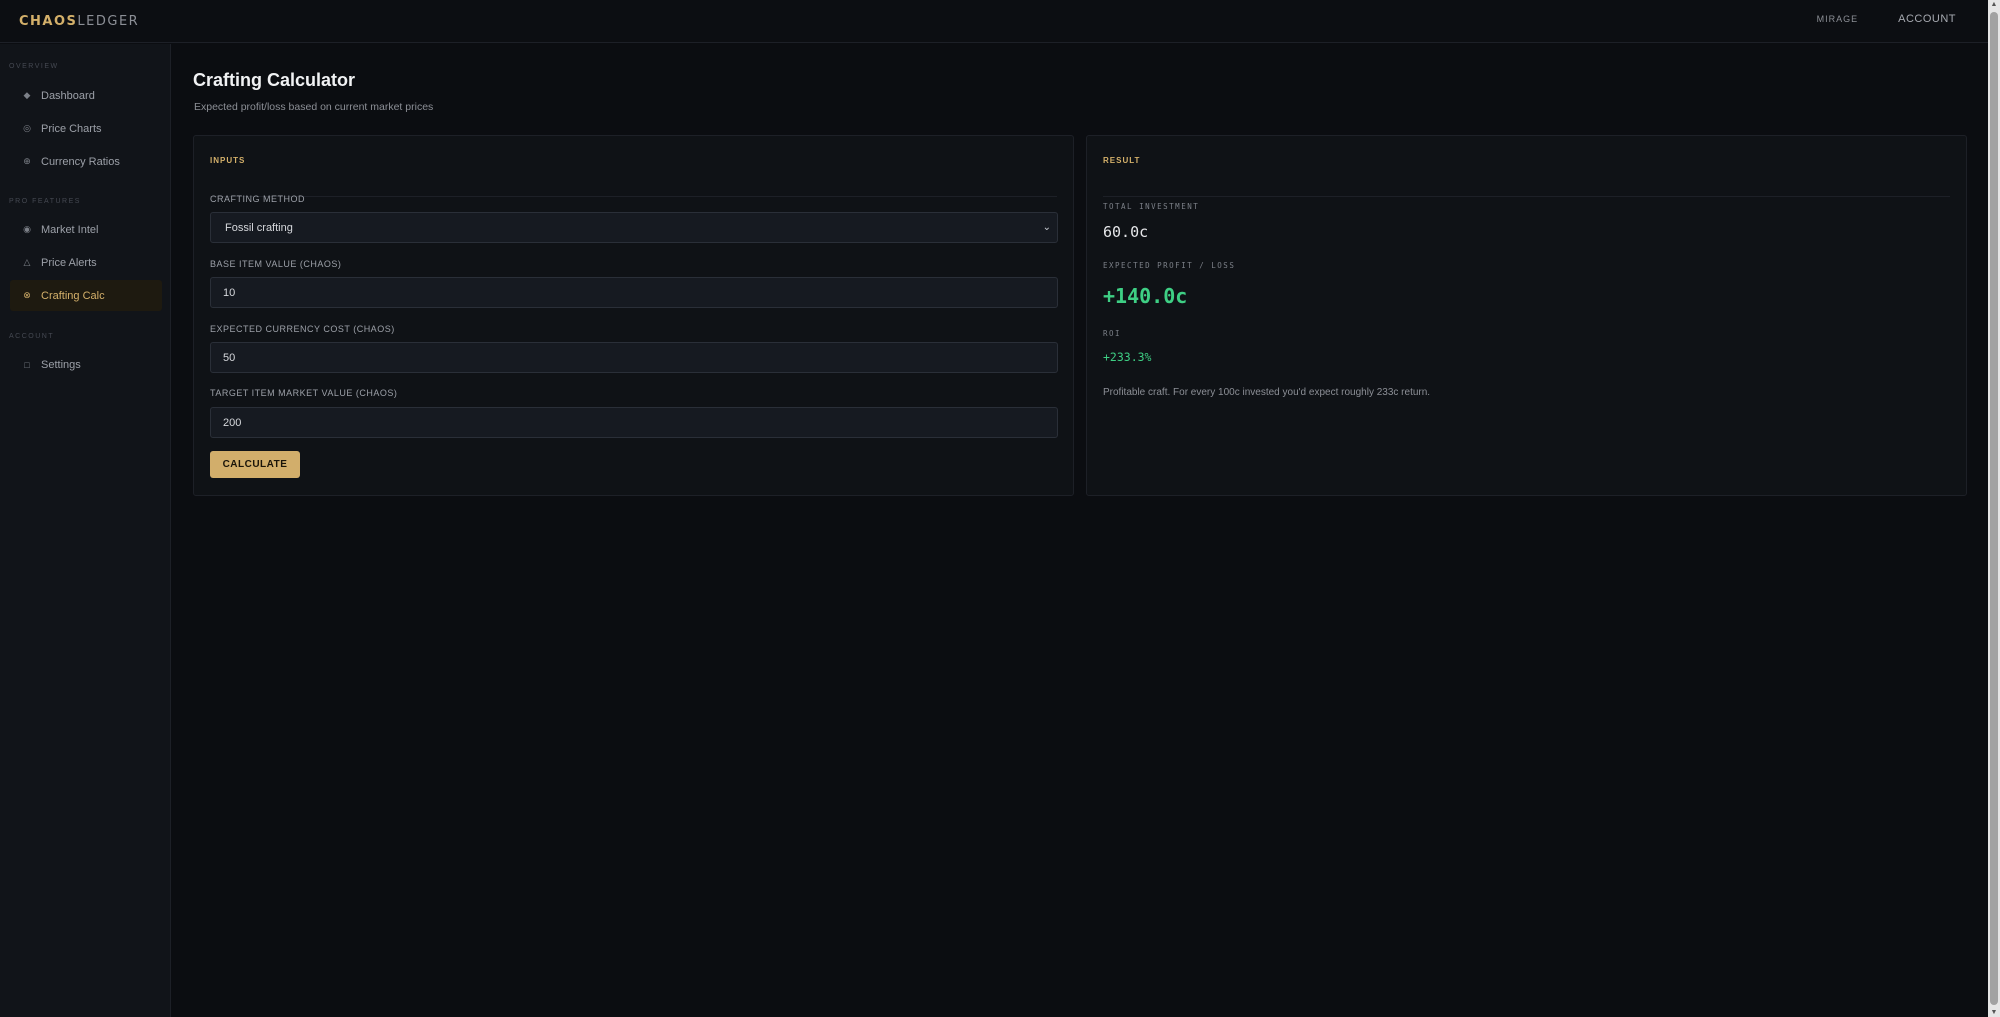 Image resolution: width=2000 pixels, height=1017 pixels. I want to click on sidebar-item-dashboard: ◆ Dashboard, so click(86, 95).